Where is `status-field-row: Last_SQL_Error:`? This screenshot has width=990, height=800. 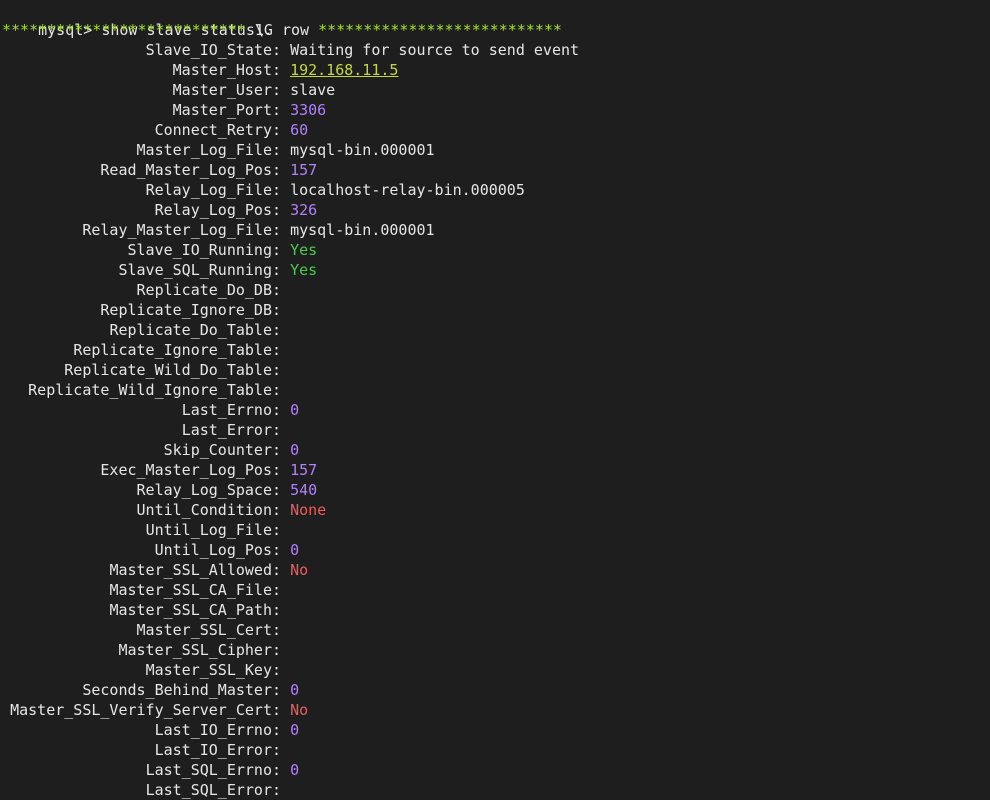 status-field-row: Last_SQL_Error: is located at coordinates (496, 790).